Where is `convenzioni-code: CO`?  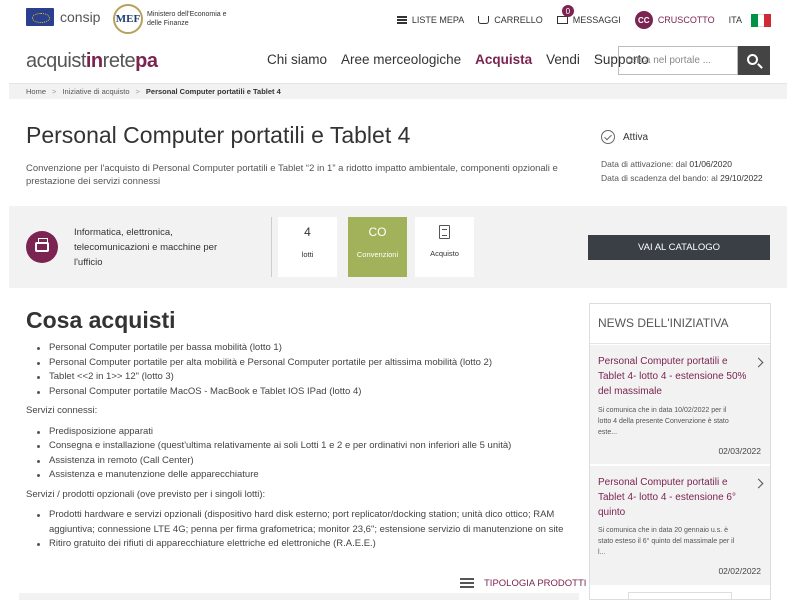 convenzioni-code: CO is located at coordinates (377, 232).